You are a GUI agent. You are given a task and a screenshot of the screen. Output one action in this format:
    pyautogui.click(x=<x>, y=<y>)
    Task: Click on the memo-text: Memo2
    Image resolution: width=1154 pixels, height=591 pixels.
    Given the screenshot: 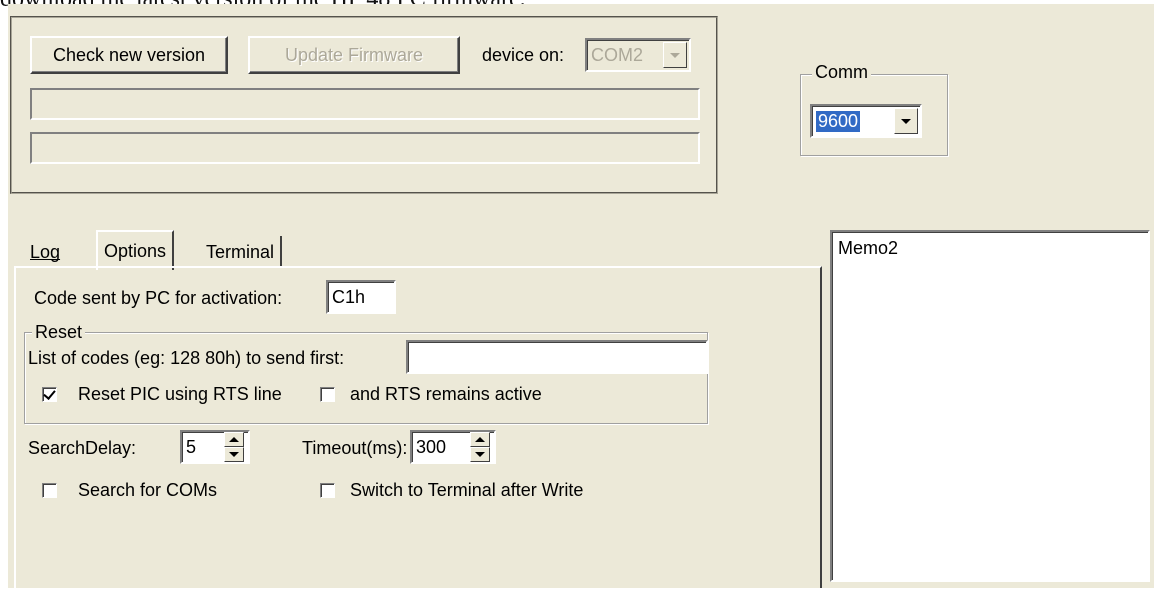 What is the action you would take?
    pyautogui.click(x=868, y=248)
    